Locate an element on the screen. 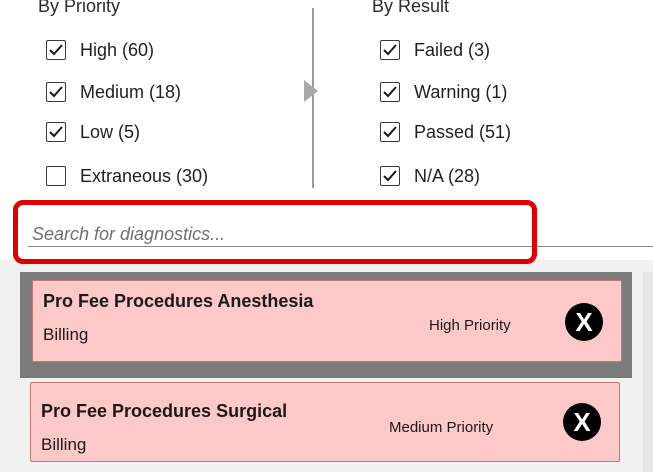  checkbox-label: N/A (28) is located at coordinates (447, 175).